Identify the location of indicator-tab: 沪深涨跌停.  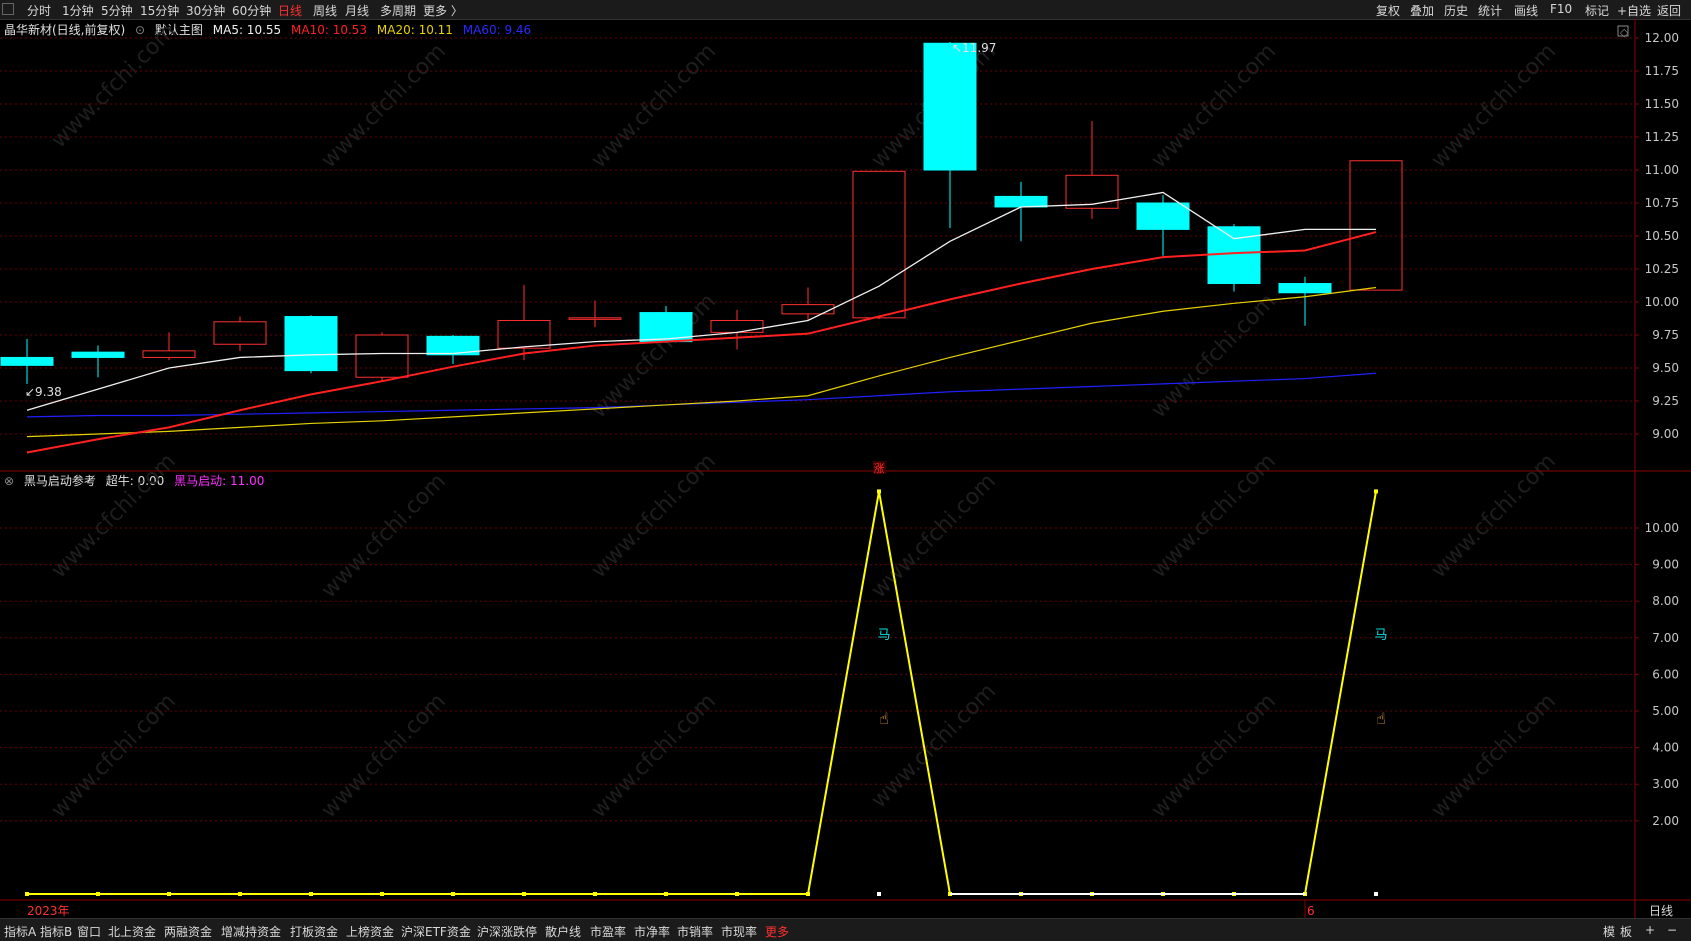
(507, 931).